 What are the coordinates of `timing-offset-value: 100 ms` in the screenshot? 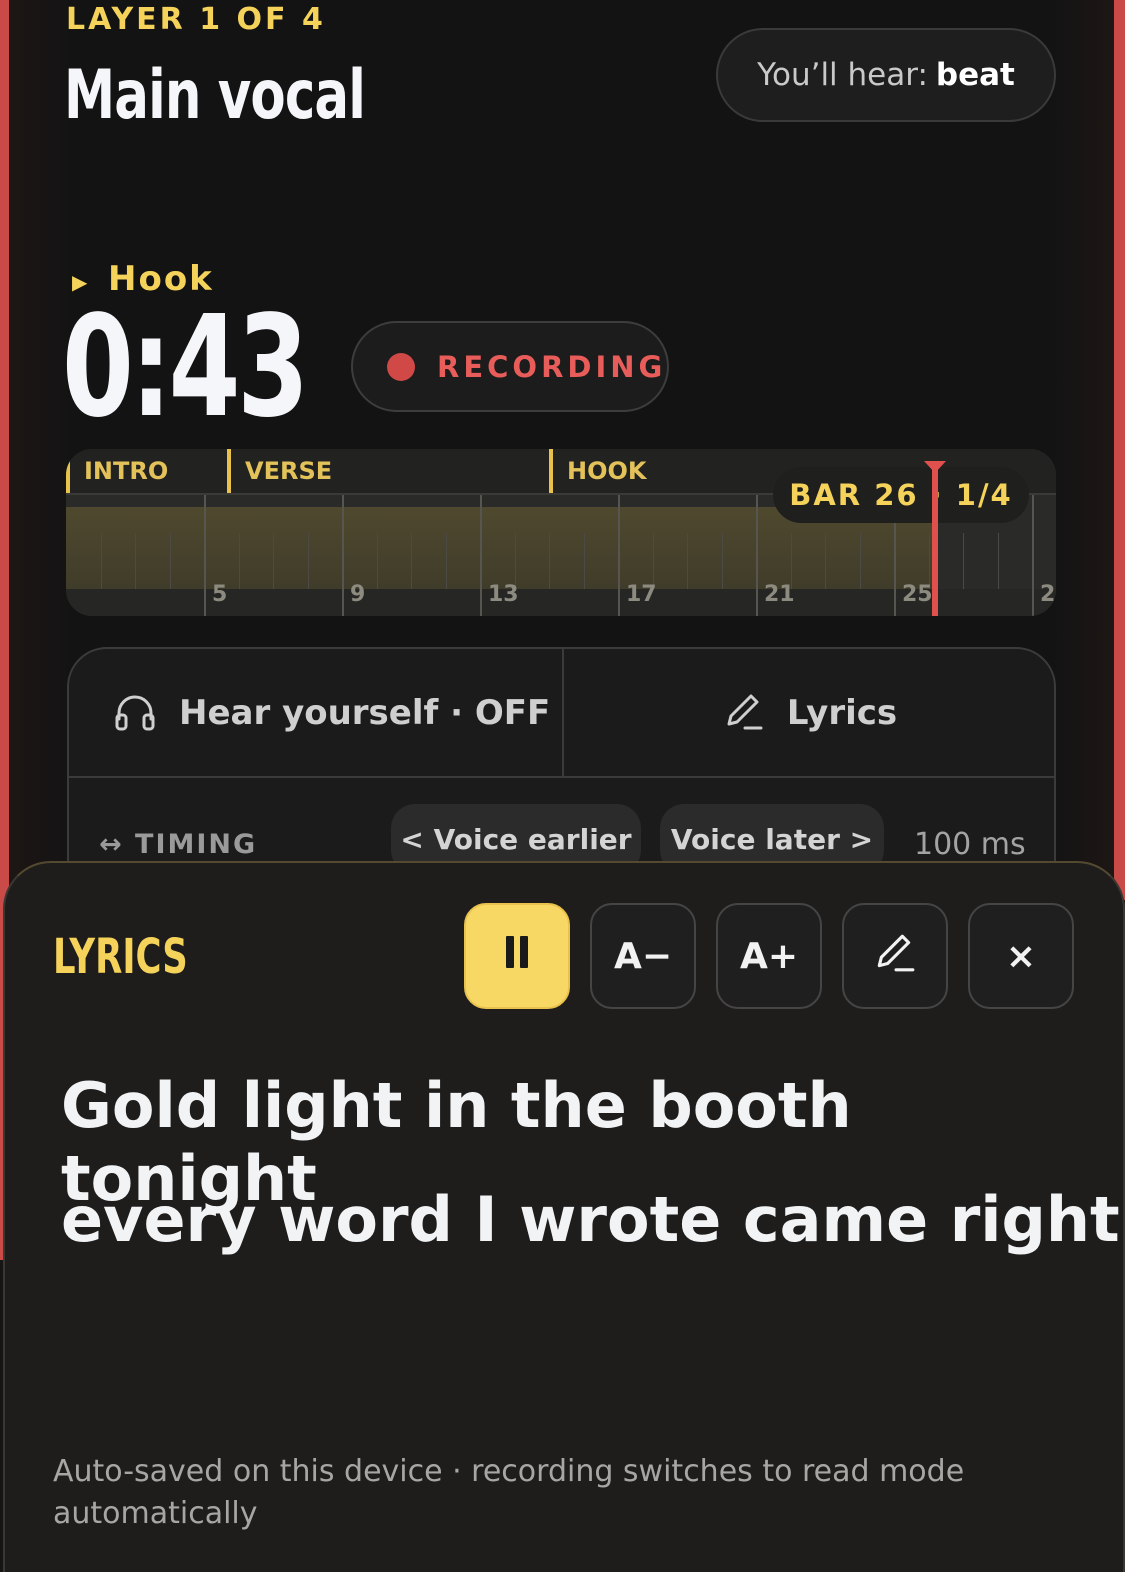 It's located at (970, 844).